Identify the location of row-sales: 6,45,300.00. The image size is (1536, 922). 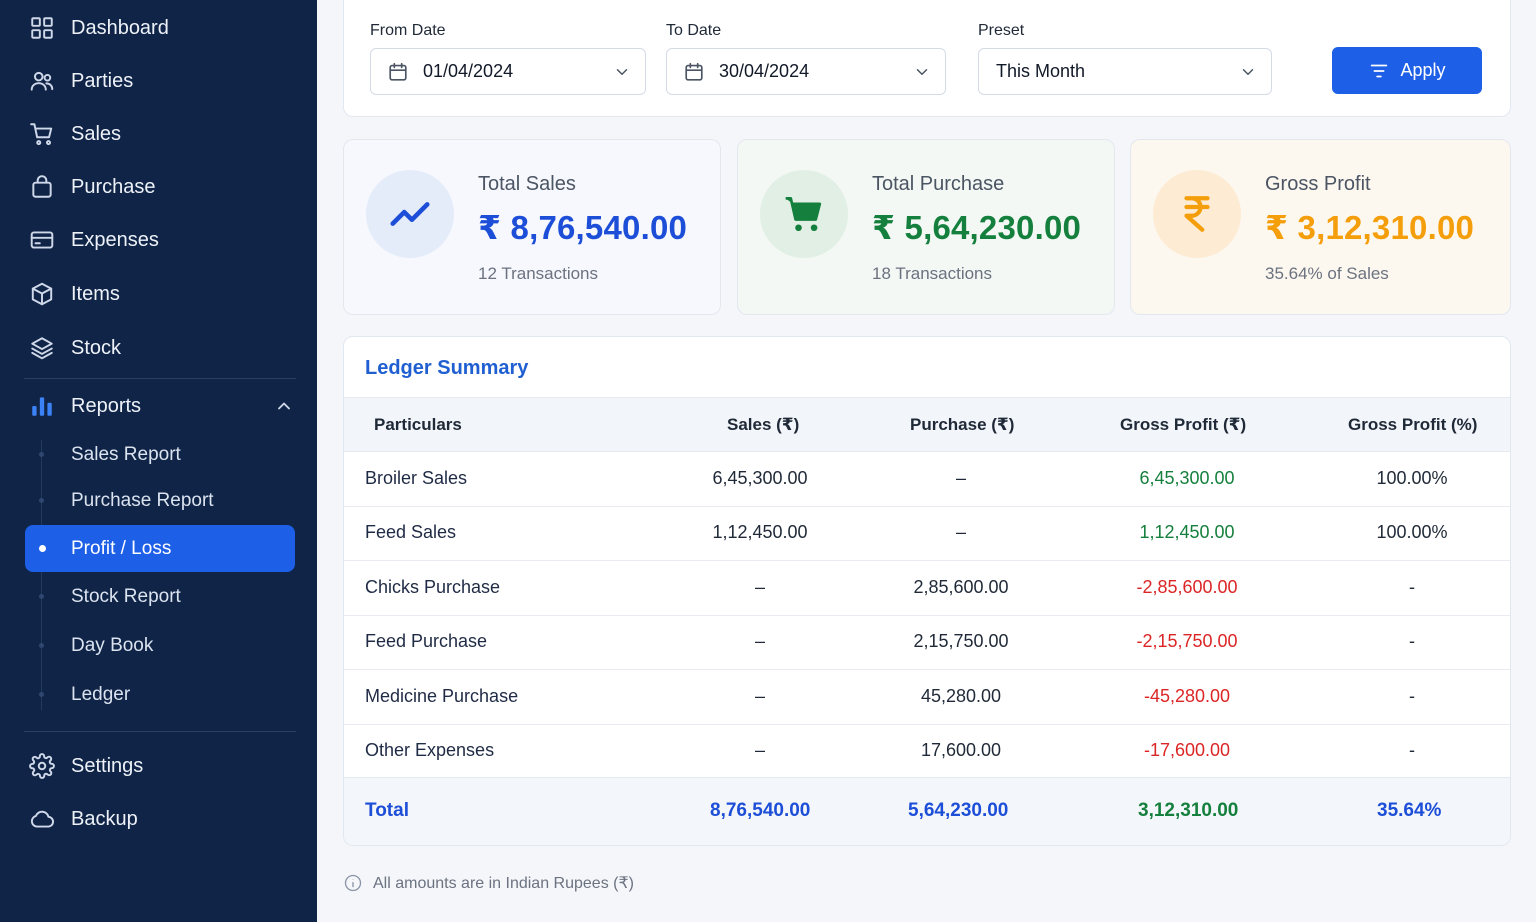
(760, 478).